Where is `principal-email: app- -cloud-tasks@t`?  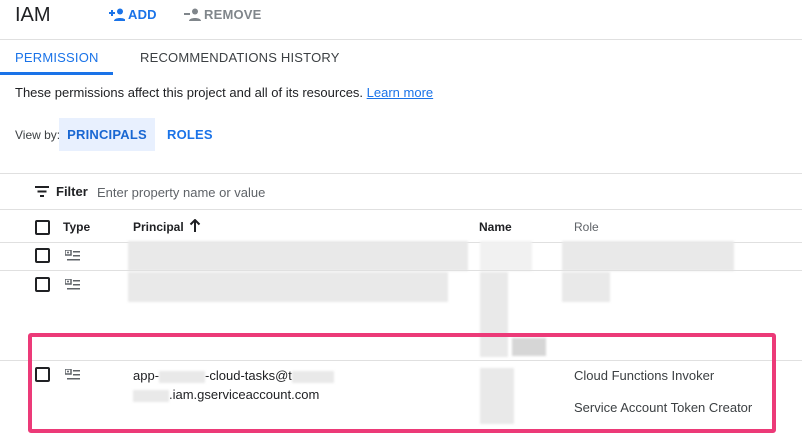 principal-email: app- -cloud-tasks@t is located at coordinates (233, 375).